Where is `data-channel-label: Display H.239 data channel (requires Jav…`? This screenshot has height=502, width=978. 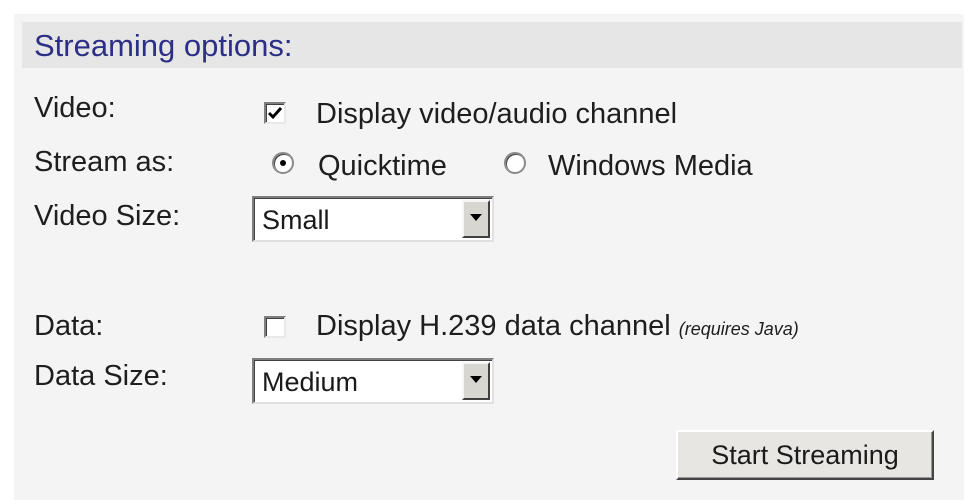 data-channel-label: Display H.239 data channel (requires Jav… is located at coordinates (557, 326).